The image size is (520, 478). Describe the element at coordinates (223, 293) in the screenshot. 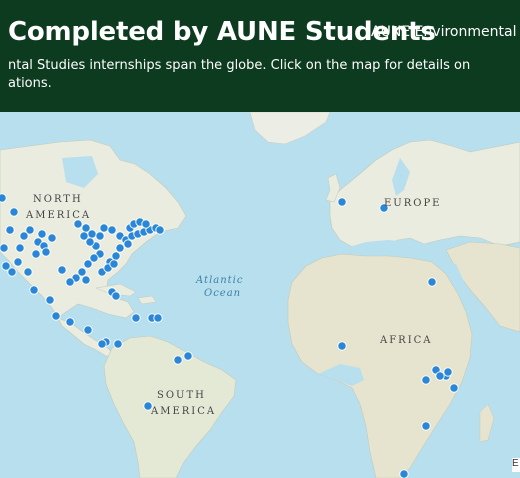

I see `label-ocean: Ocean` at that location.